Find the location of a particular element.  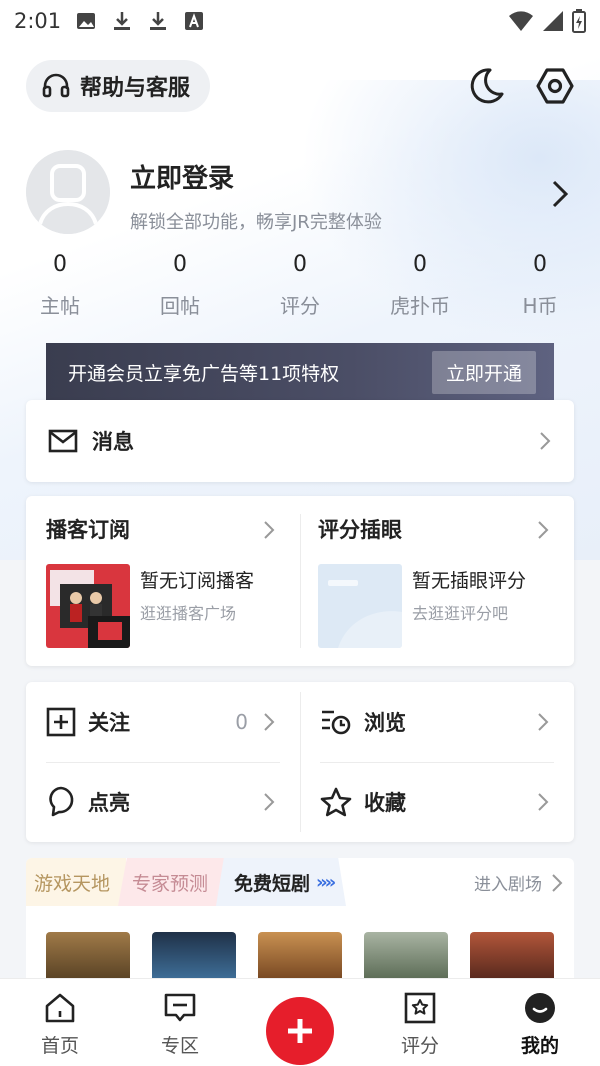

messages-row: 消息 is located at coordinates (300, 441).